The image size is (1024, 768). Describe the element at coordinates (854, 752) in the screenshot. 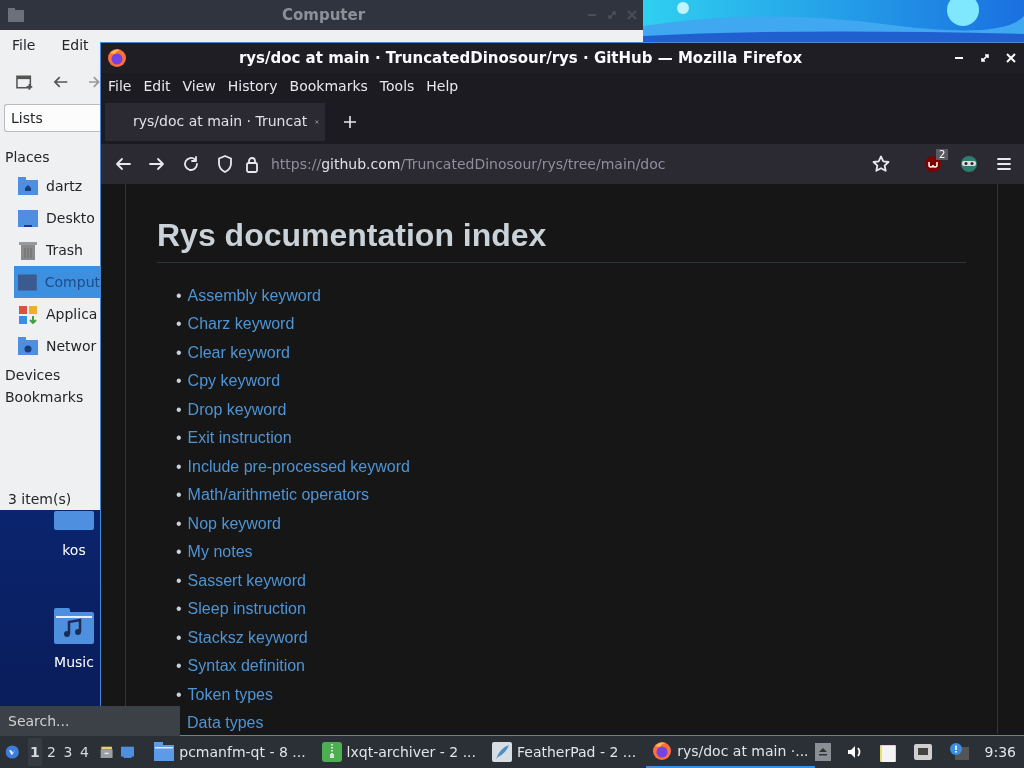

I see `volume-icon` at that location.